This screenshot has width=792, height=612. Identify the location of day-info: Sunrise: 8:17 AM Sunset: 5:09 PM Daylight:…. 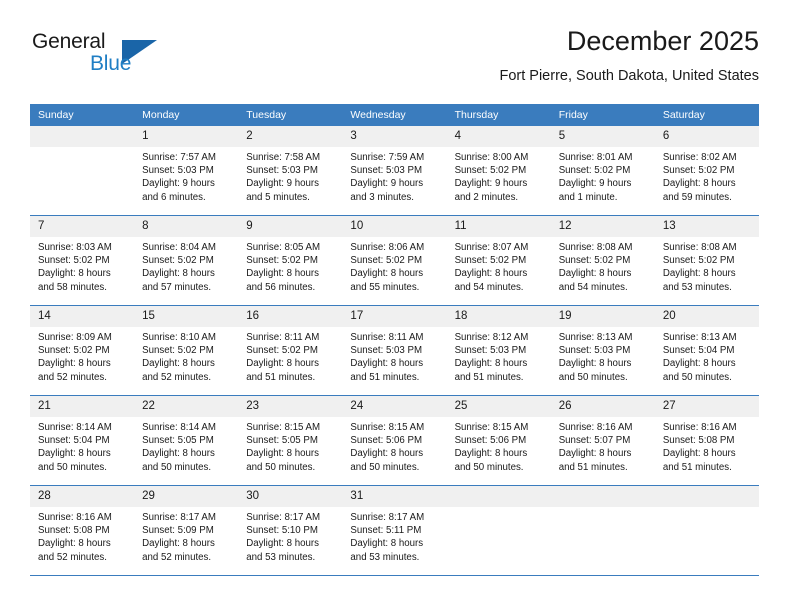
(186, 535).